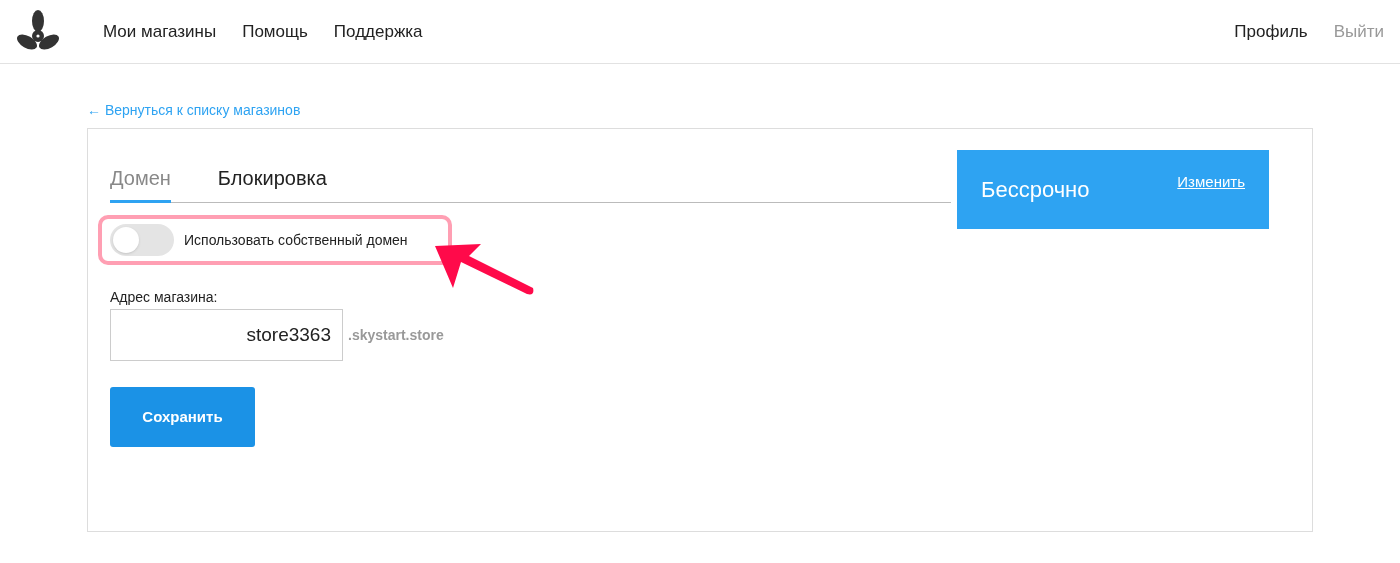 Image resolution: width=1400 pixels, height=563 pixels. I want to click on nav-link: Мои магазины, so click(160, 31).